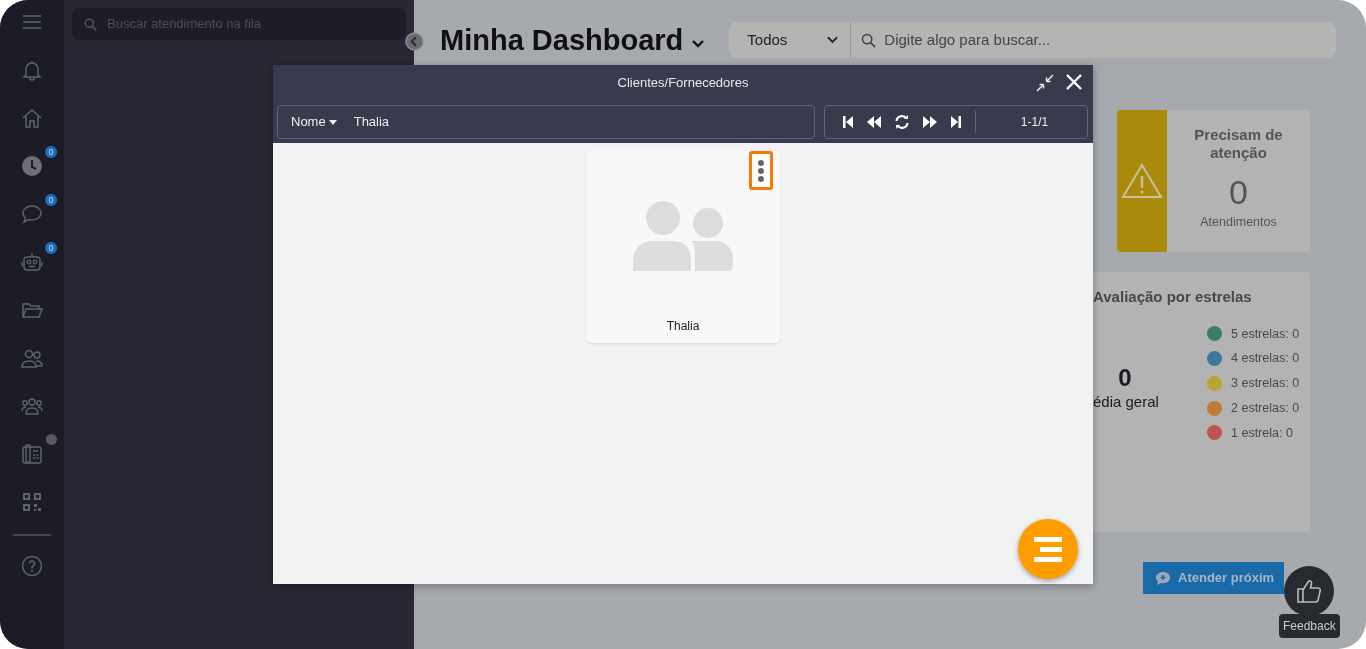 This screenshot has height=649, width=1366. I want to click on legend-label: 4 estrelas: 0, so click(1265, 359).